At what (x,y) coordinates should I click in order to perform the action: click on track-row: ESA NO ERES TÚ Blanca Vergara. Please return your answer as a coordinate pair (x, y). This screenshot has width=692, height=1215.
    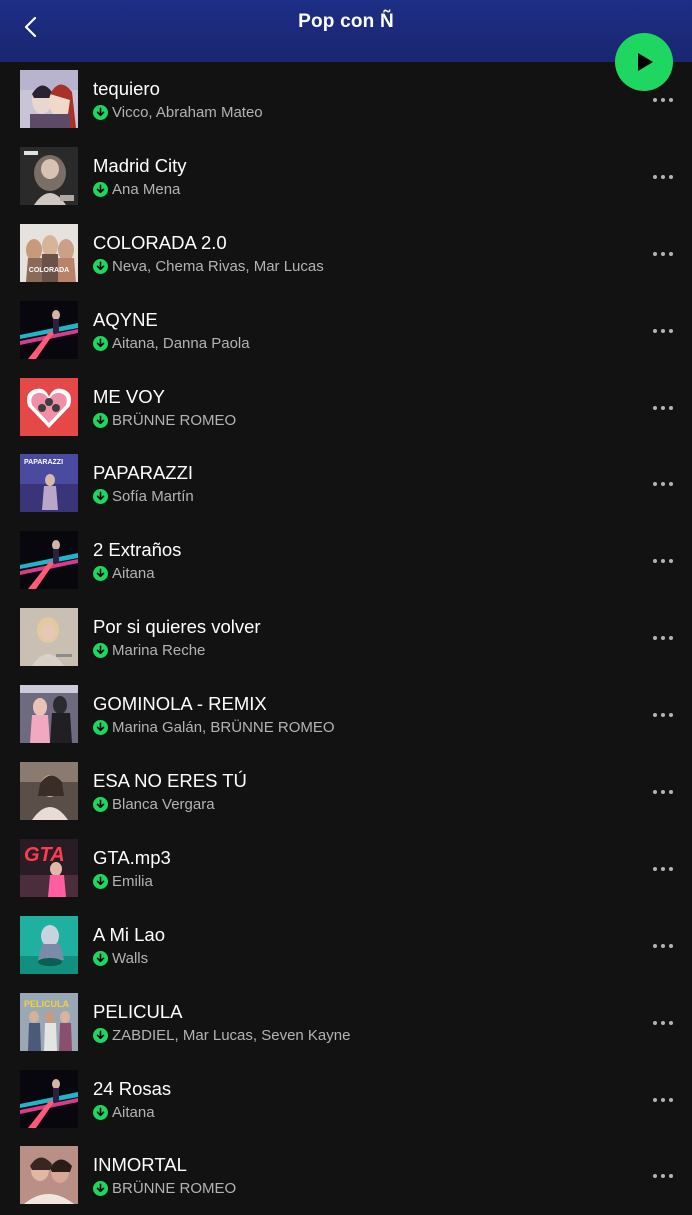
    Looking at the image, I should click on (346, 792).